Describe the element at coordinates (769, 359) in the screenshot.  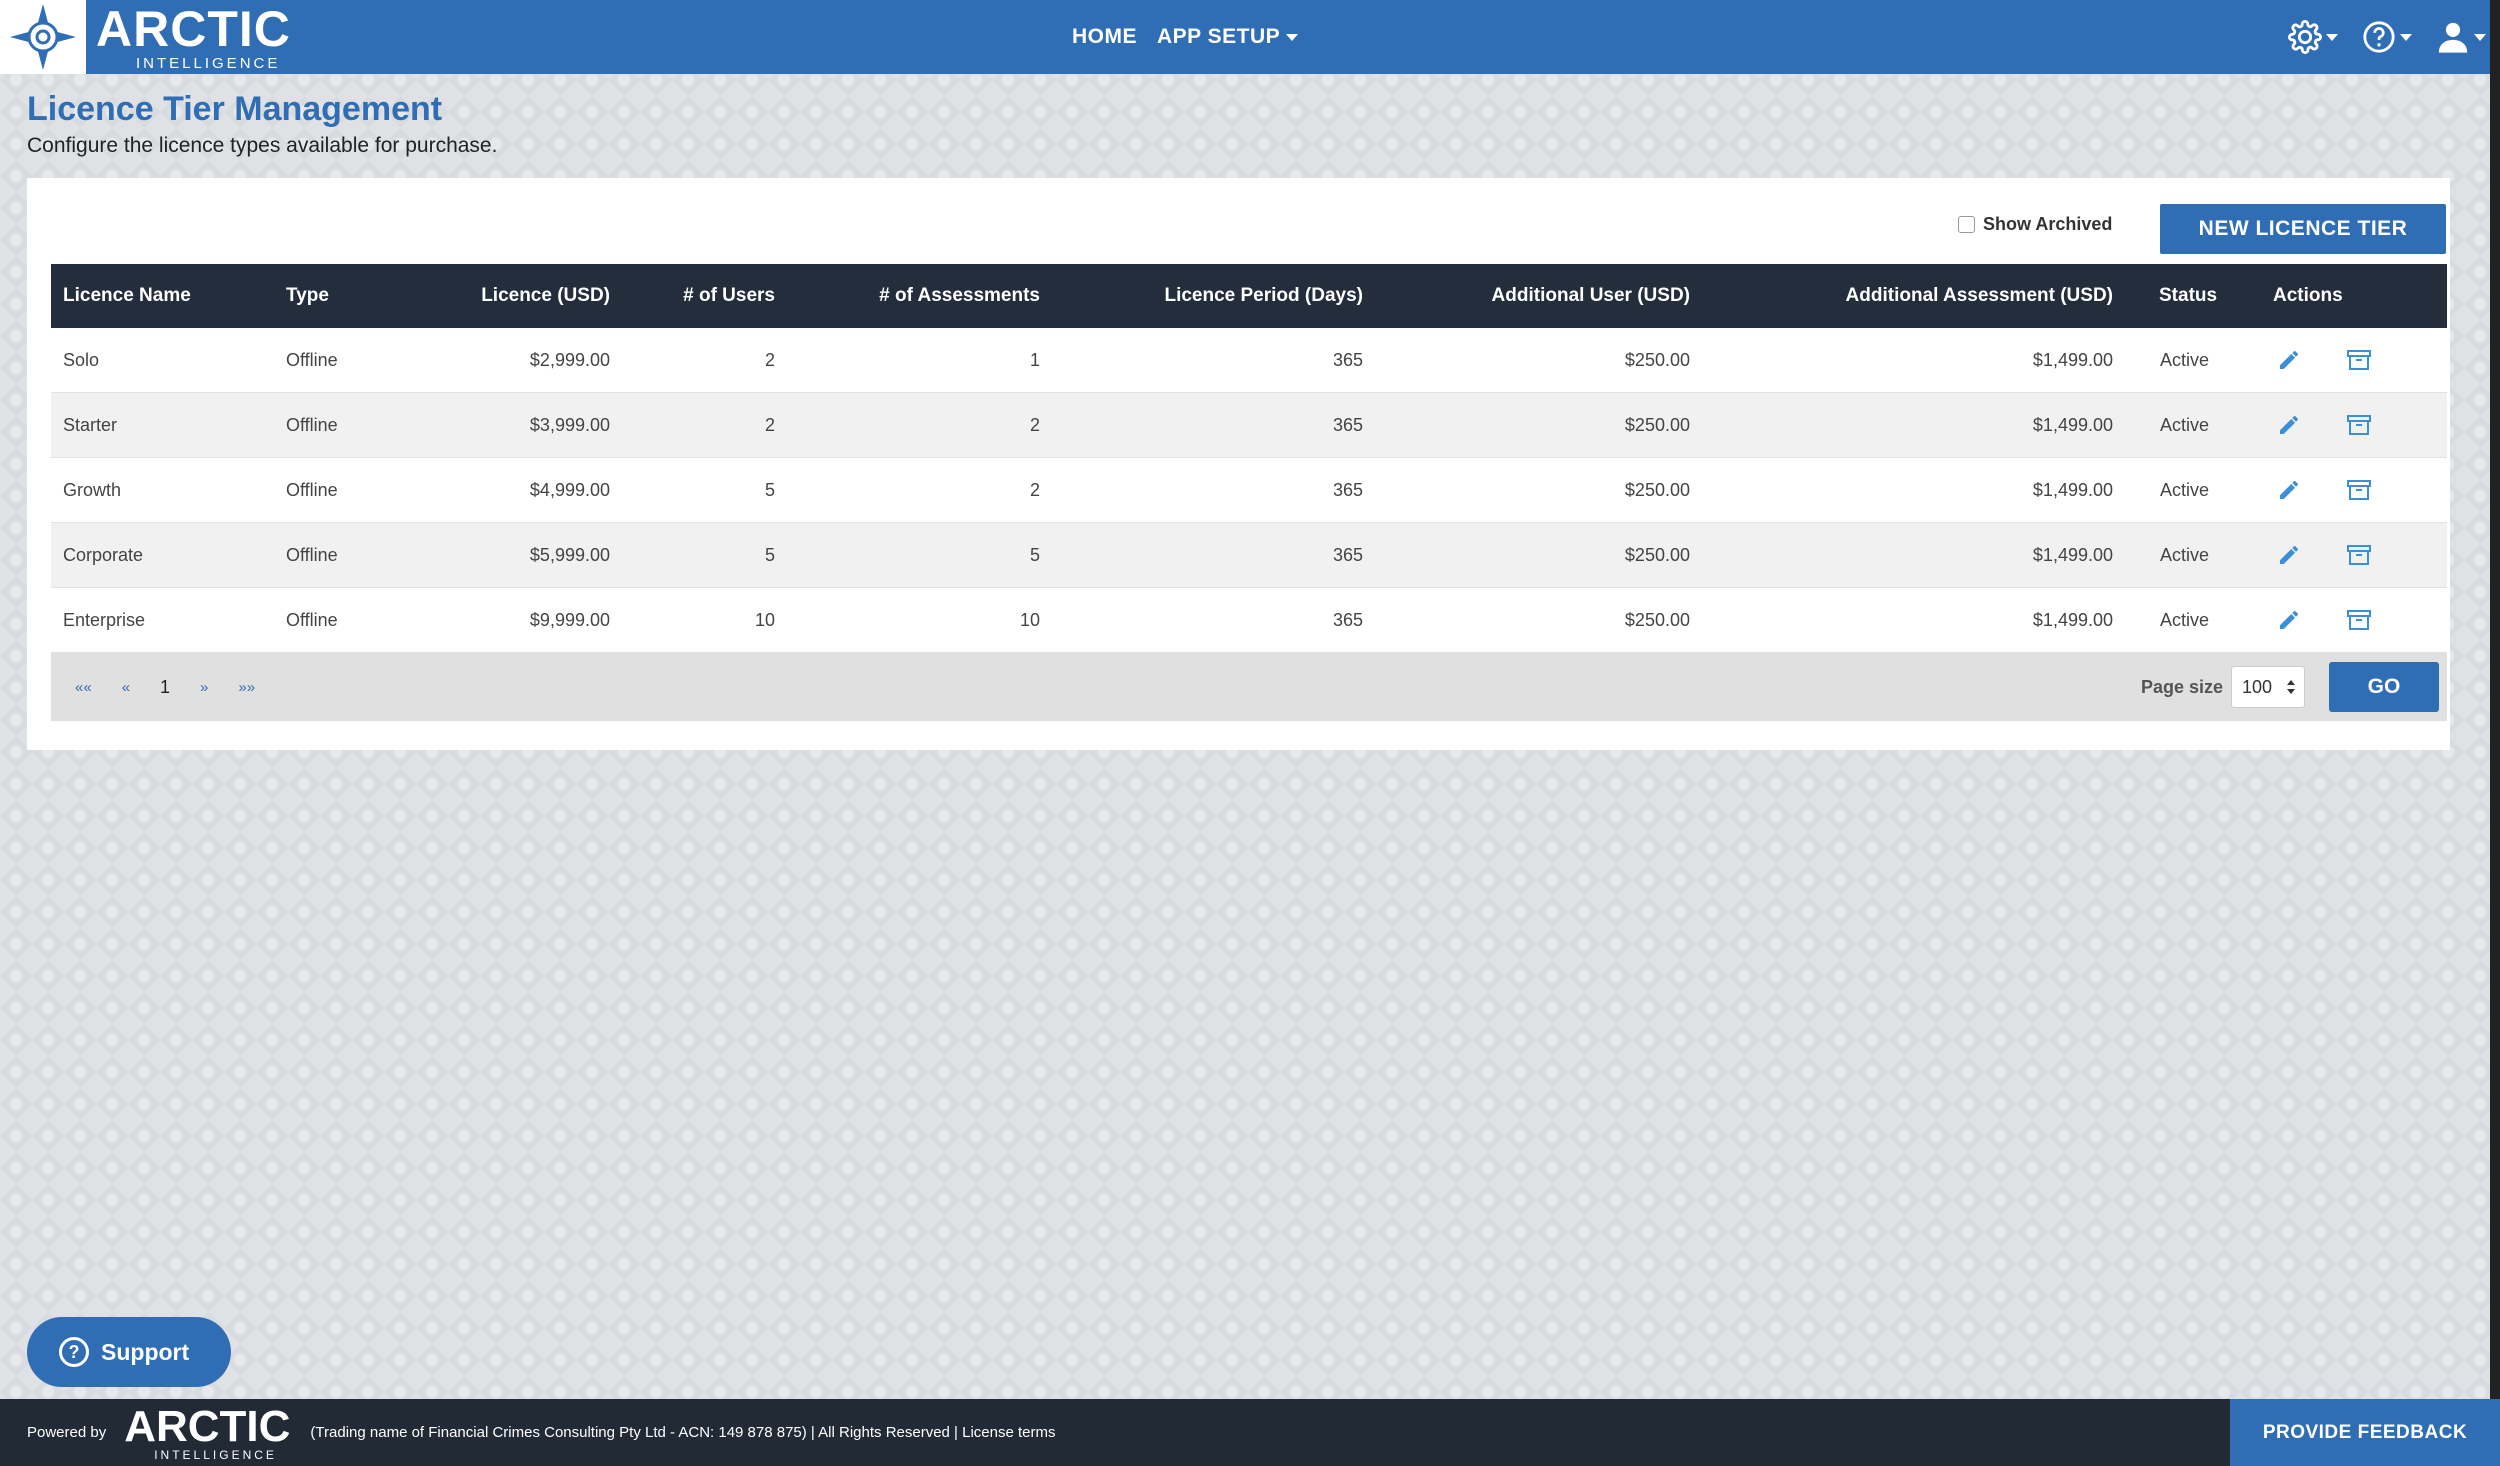
I see `cell-users: 2` at that location.